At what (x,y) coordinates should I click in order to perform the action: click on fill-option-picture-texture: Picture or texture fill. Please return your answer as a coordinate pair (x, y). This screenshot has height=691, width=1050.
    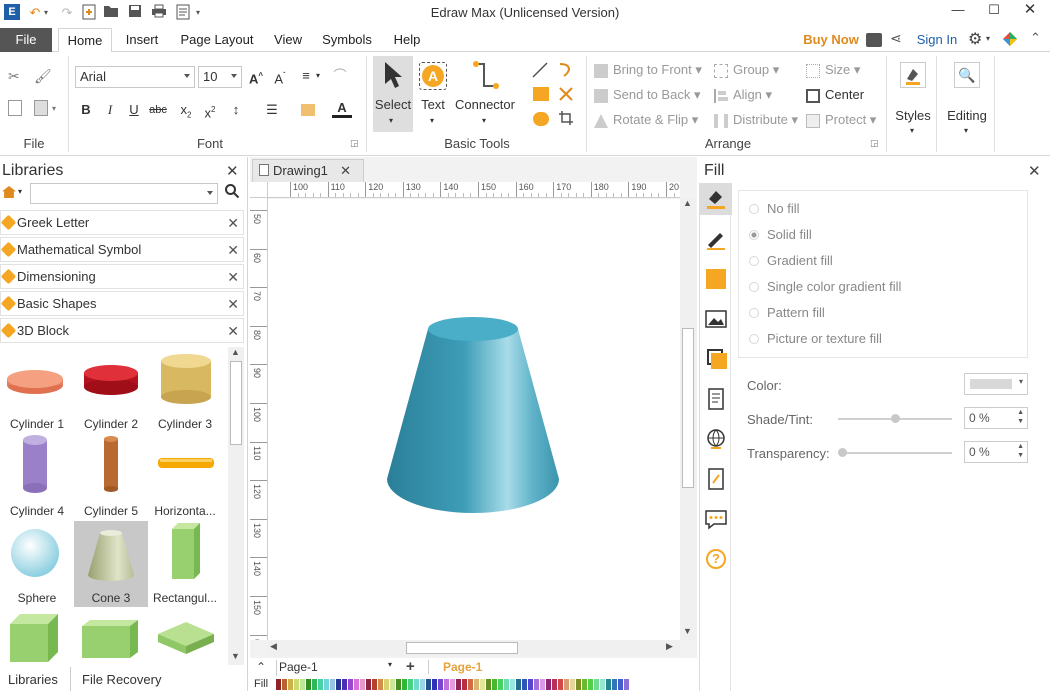
    Looking at the image, I should click on (815, 338).